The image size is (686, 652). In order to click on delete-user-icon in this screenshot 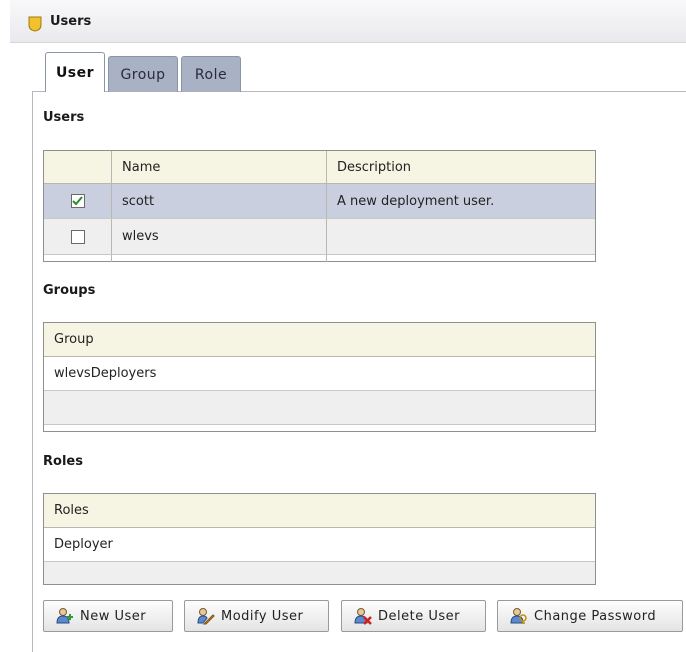, I will do `click(363, 616)`.